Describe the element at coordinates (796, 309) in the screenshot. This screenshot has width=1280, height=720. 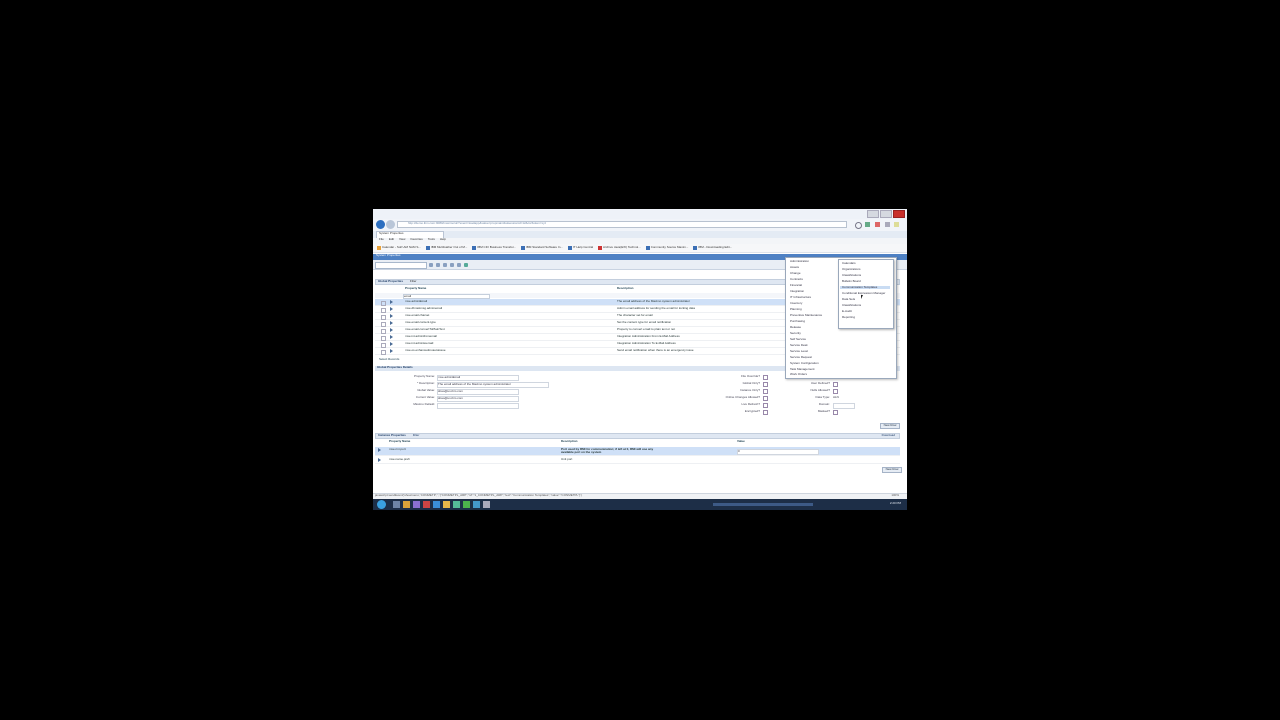
I see `menu-item: Planning` at that location.